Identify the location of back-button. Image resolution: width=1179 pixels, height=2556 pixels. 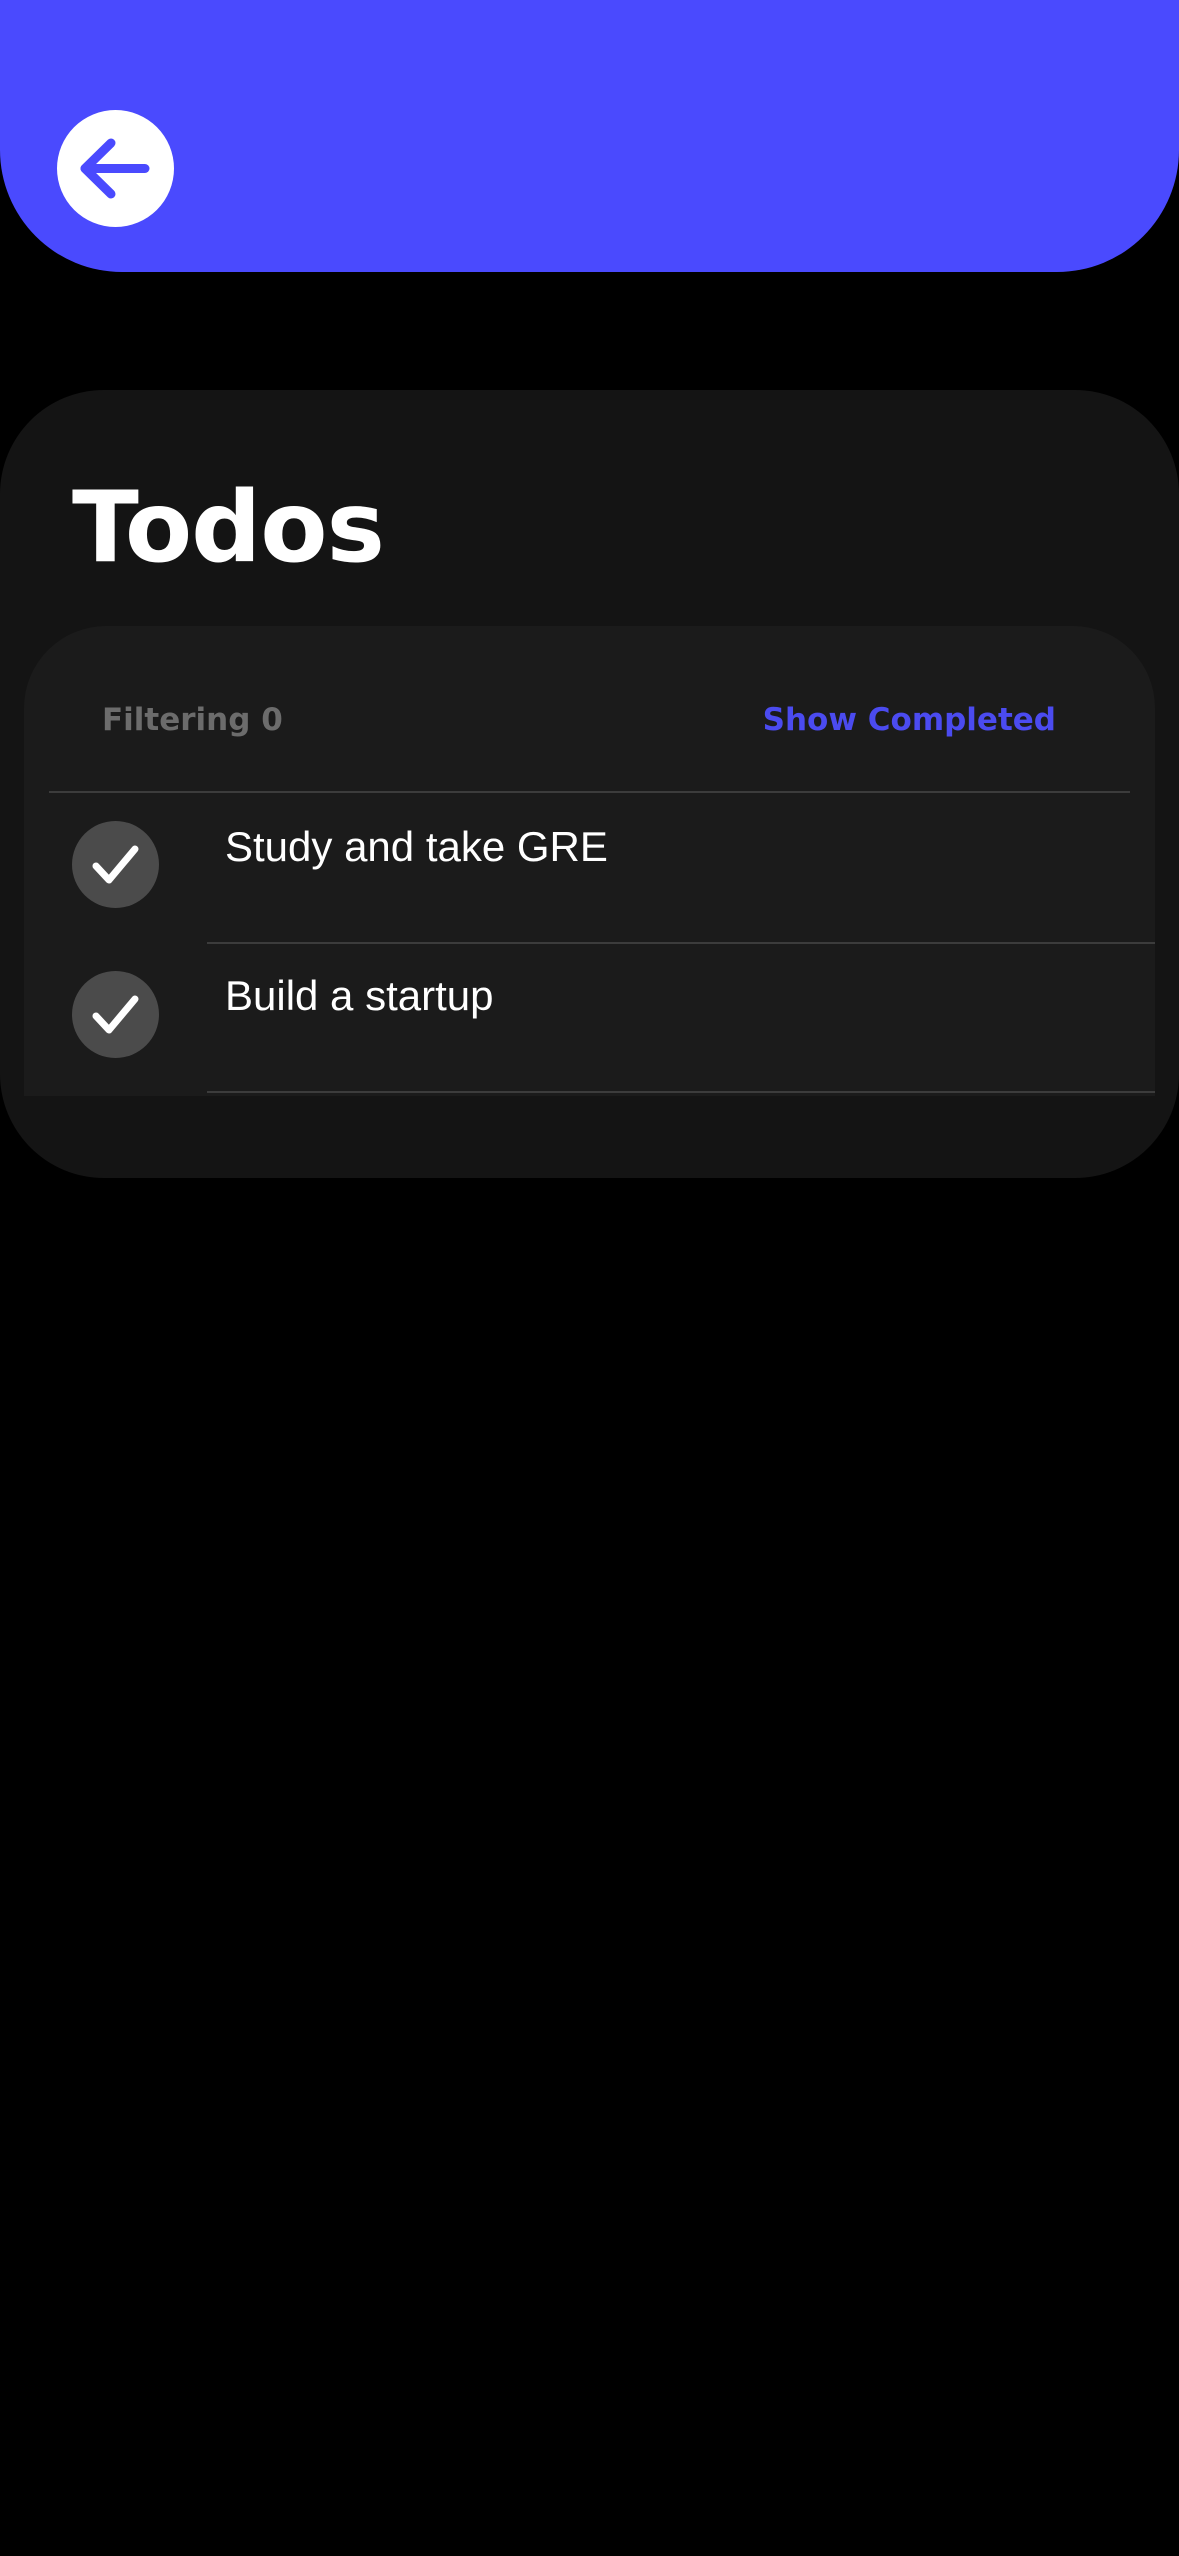
(115, 168).